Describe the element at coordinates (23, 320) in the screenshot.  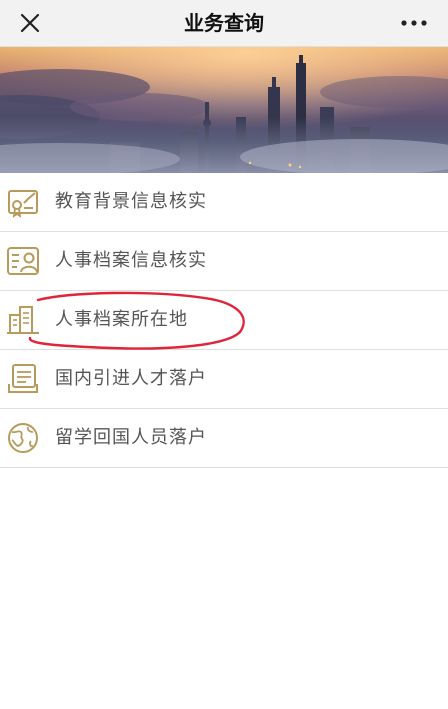
I see `buildings-icon` at that location.